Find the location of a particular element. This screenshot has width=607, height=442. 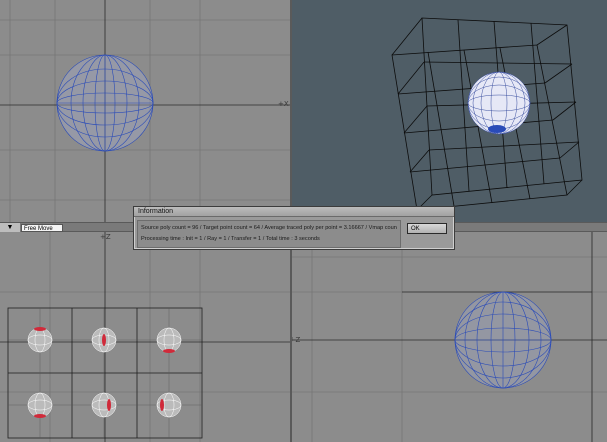

viewport-toolbar: ▼ Free Move is located at coordinates (31, 227).